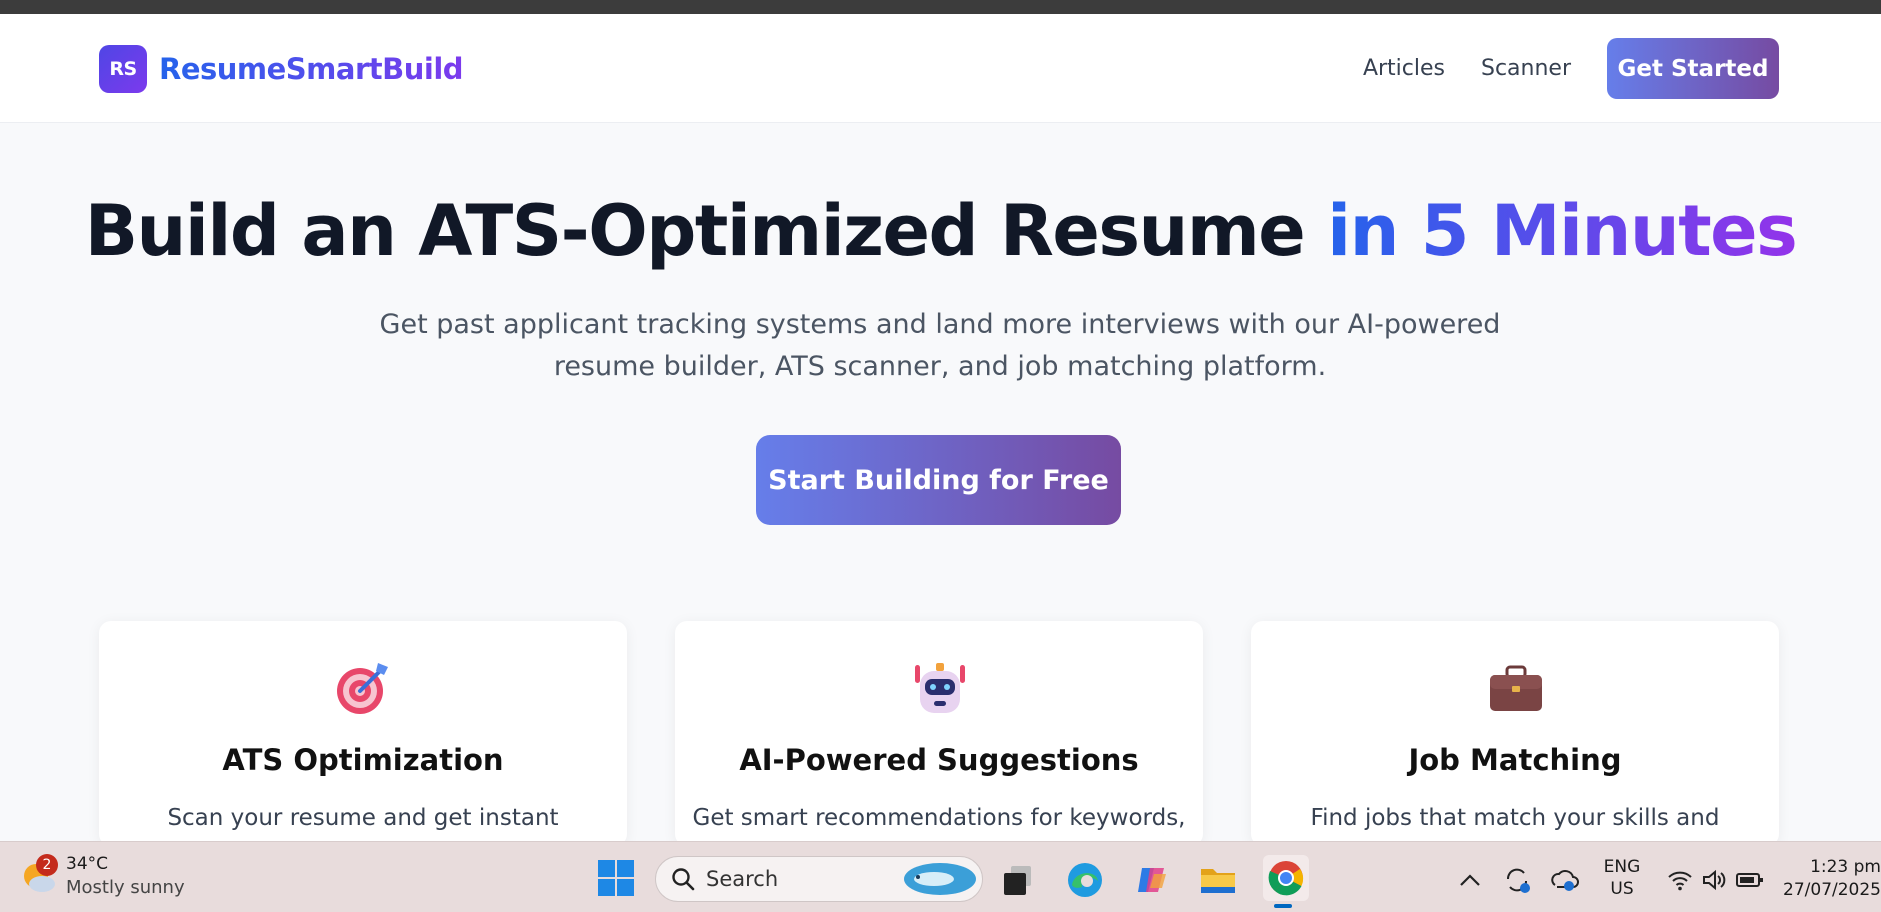 The height and width of the screenshot is (912, 1881). Describe the element at coordinates (101, 876) in the screenshot. I see `weather-widget: 2 34°C Mostly sunny` at that location.